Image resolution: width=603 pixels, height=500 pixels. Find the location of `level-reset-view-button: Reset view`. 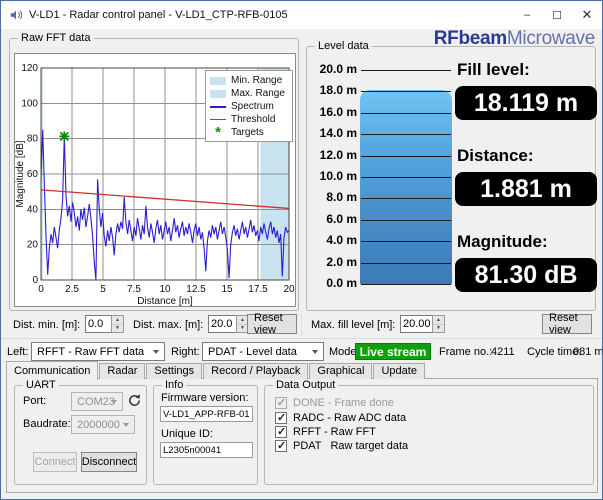

level-reset-view-button: Reset view is located at coordinates (567, 324).